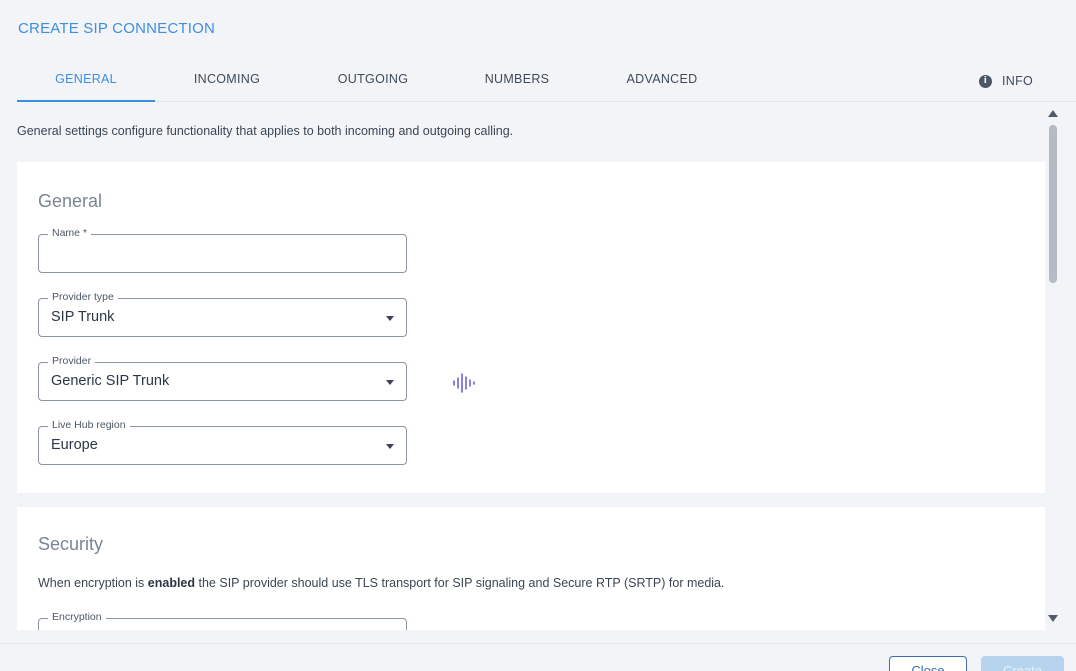 The height and width of the screenshot is (671, 1076). I want to click on security-text-part: When encryption is, so click(93, 583).